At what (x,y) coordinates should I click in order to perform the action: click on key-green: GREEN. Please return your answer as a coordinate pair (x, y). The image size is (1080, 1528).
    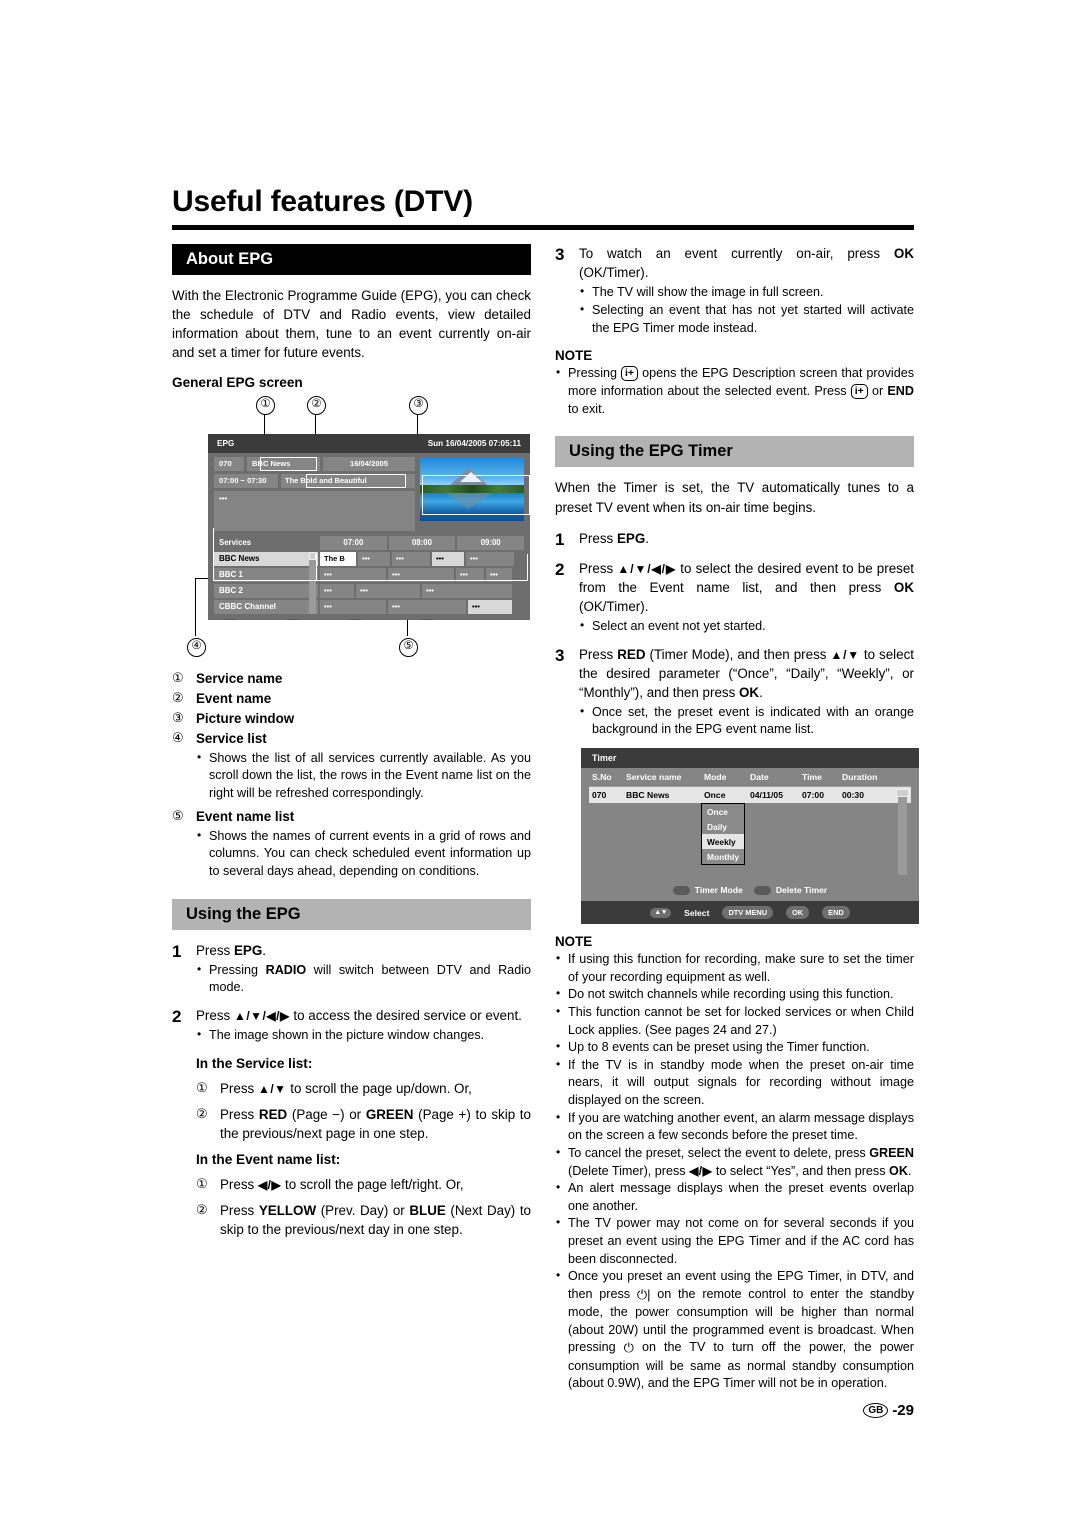
    Looking at the image, I should click on (389, 1114).